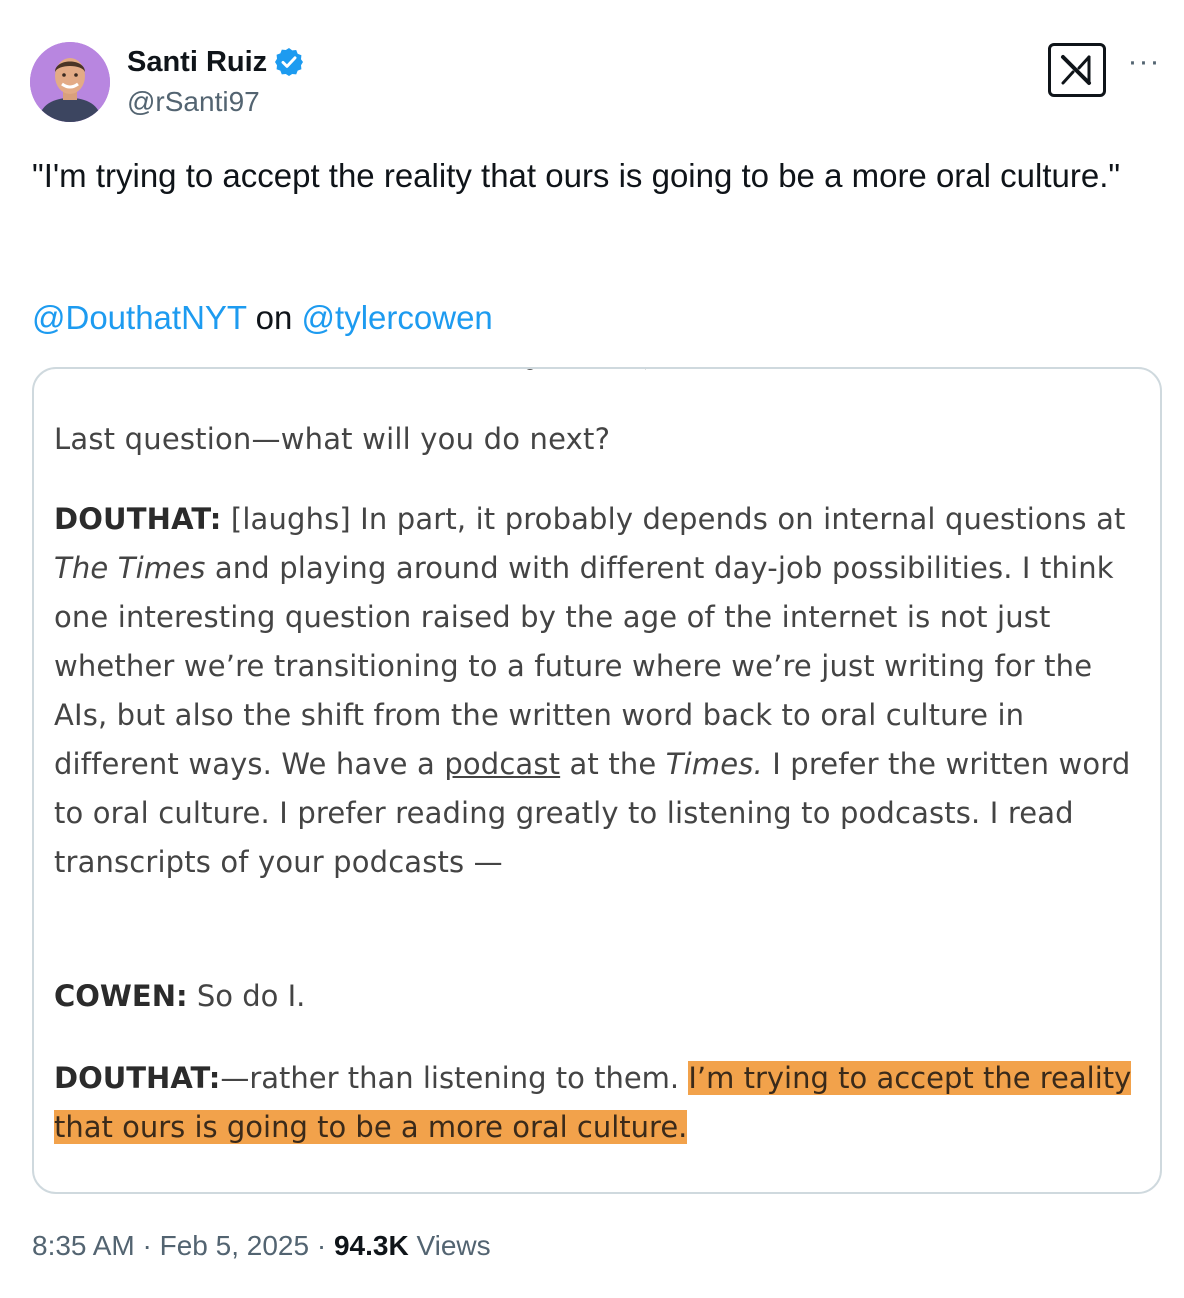 This screenshot has height=1298, width=1184. Describe the element at coordinates (613, 764) in the screenshot. I see `answer-text: at the` at that location.